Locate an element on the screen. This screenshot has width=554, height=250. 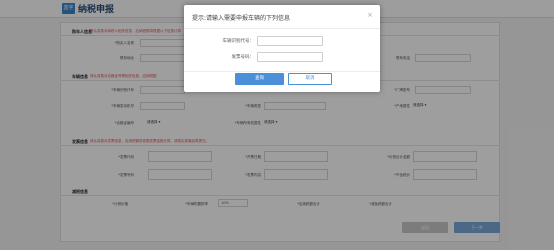
dialog-vin-input is located at coordinates (290, 41).